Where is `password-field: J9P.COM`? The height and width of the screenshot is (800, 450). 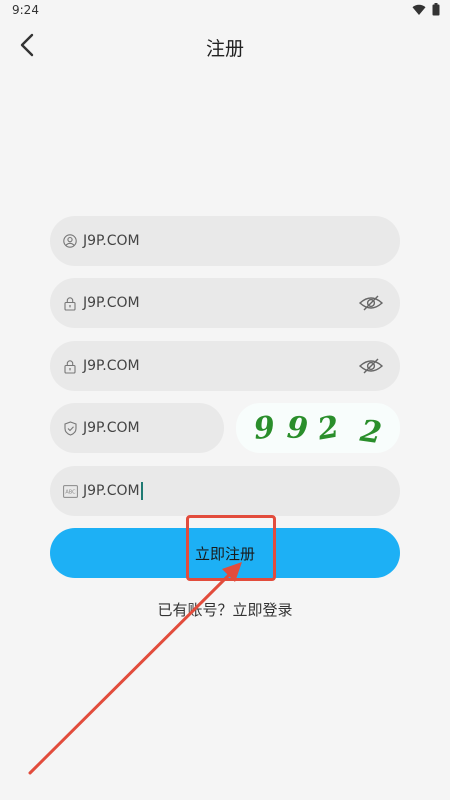 password-field: J9P.COM is located at coordinates (225, 303).